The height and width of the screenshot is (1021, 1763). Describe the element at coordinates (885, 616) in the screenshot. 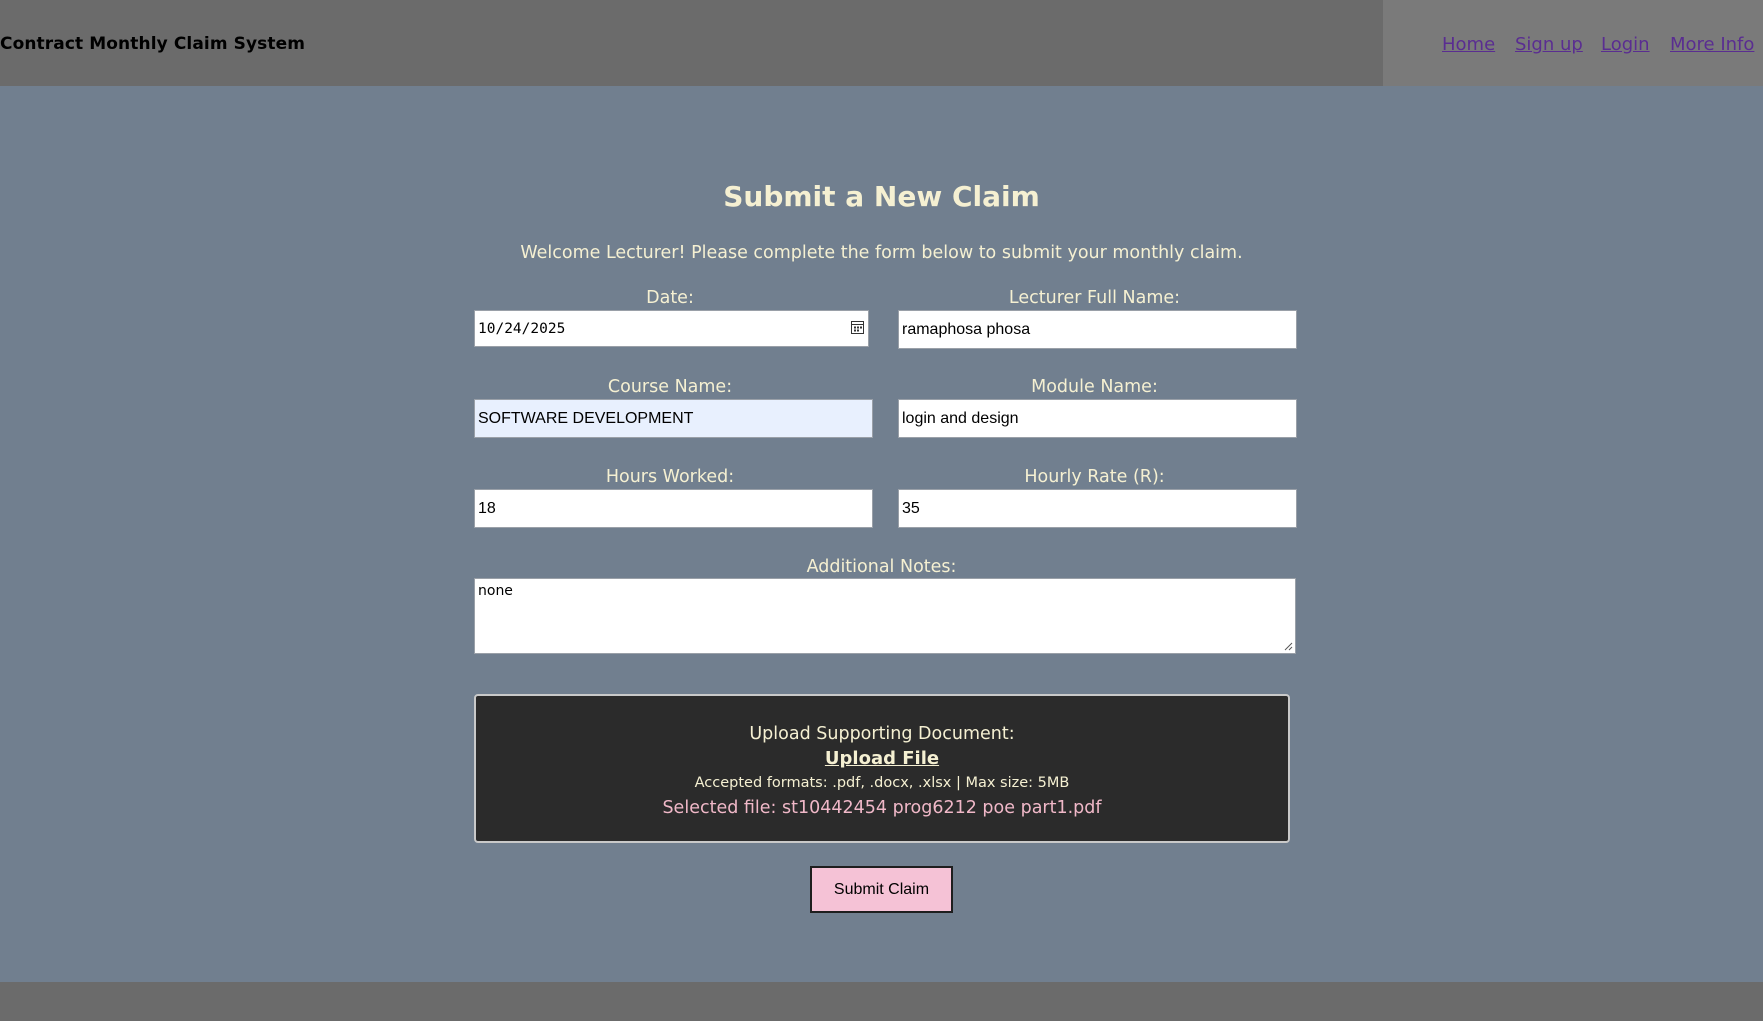

I see `notes-textarea: none` at that location.